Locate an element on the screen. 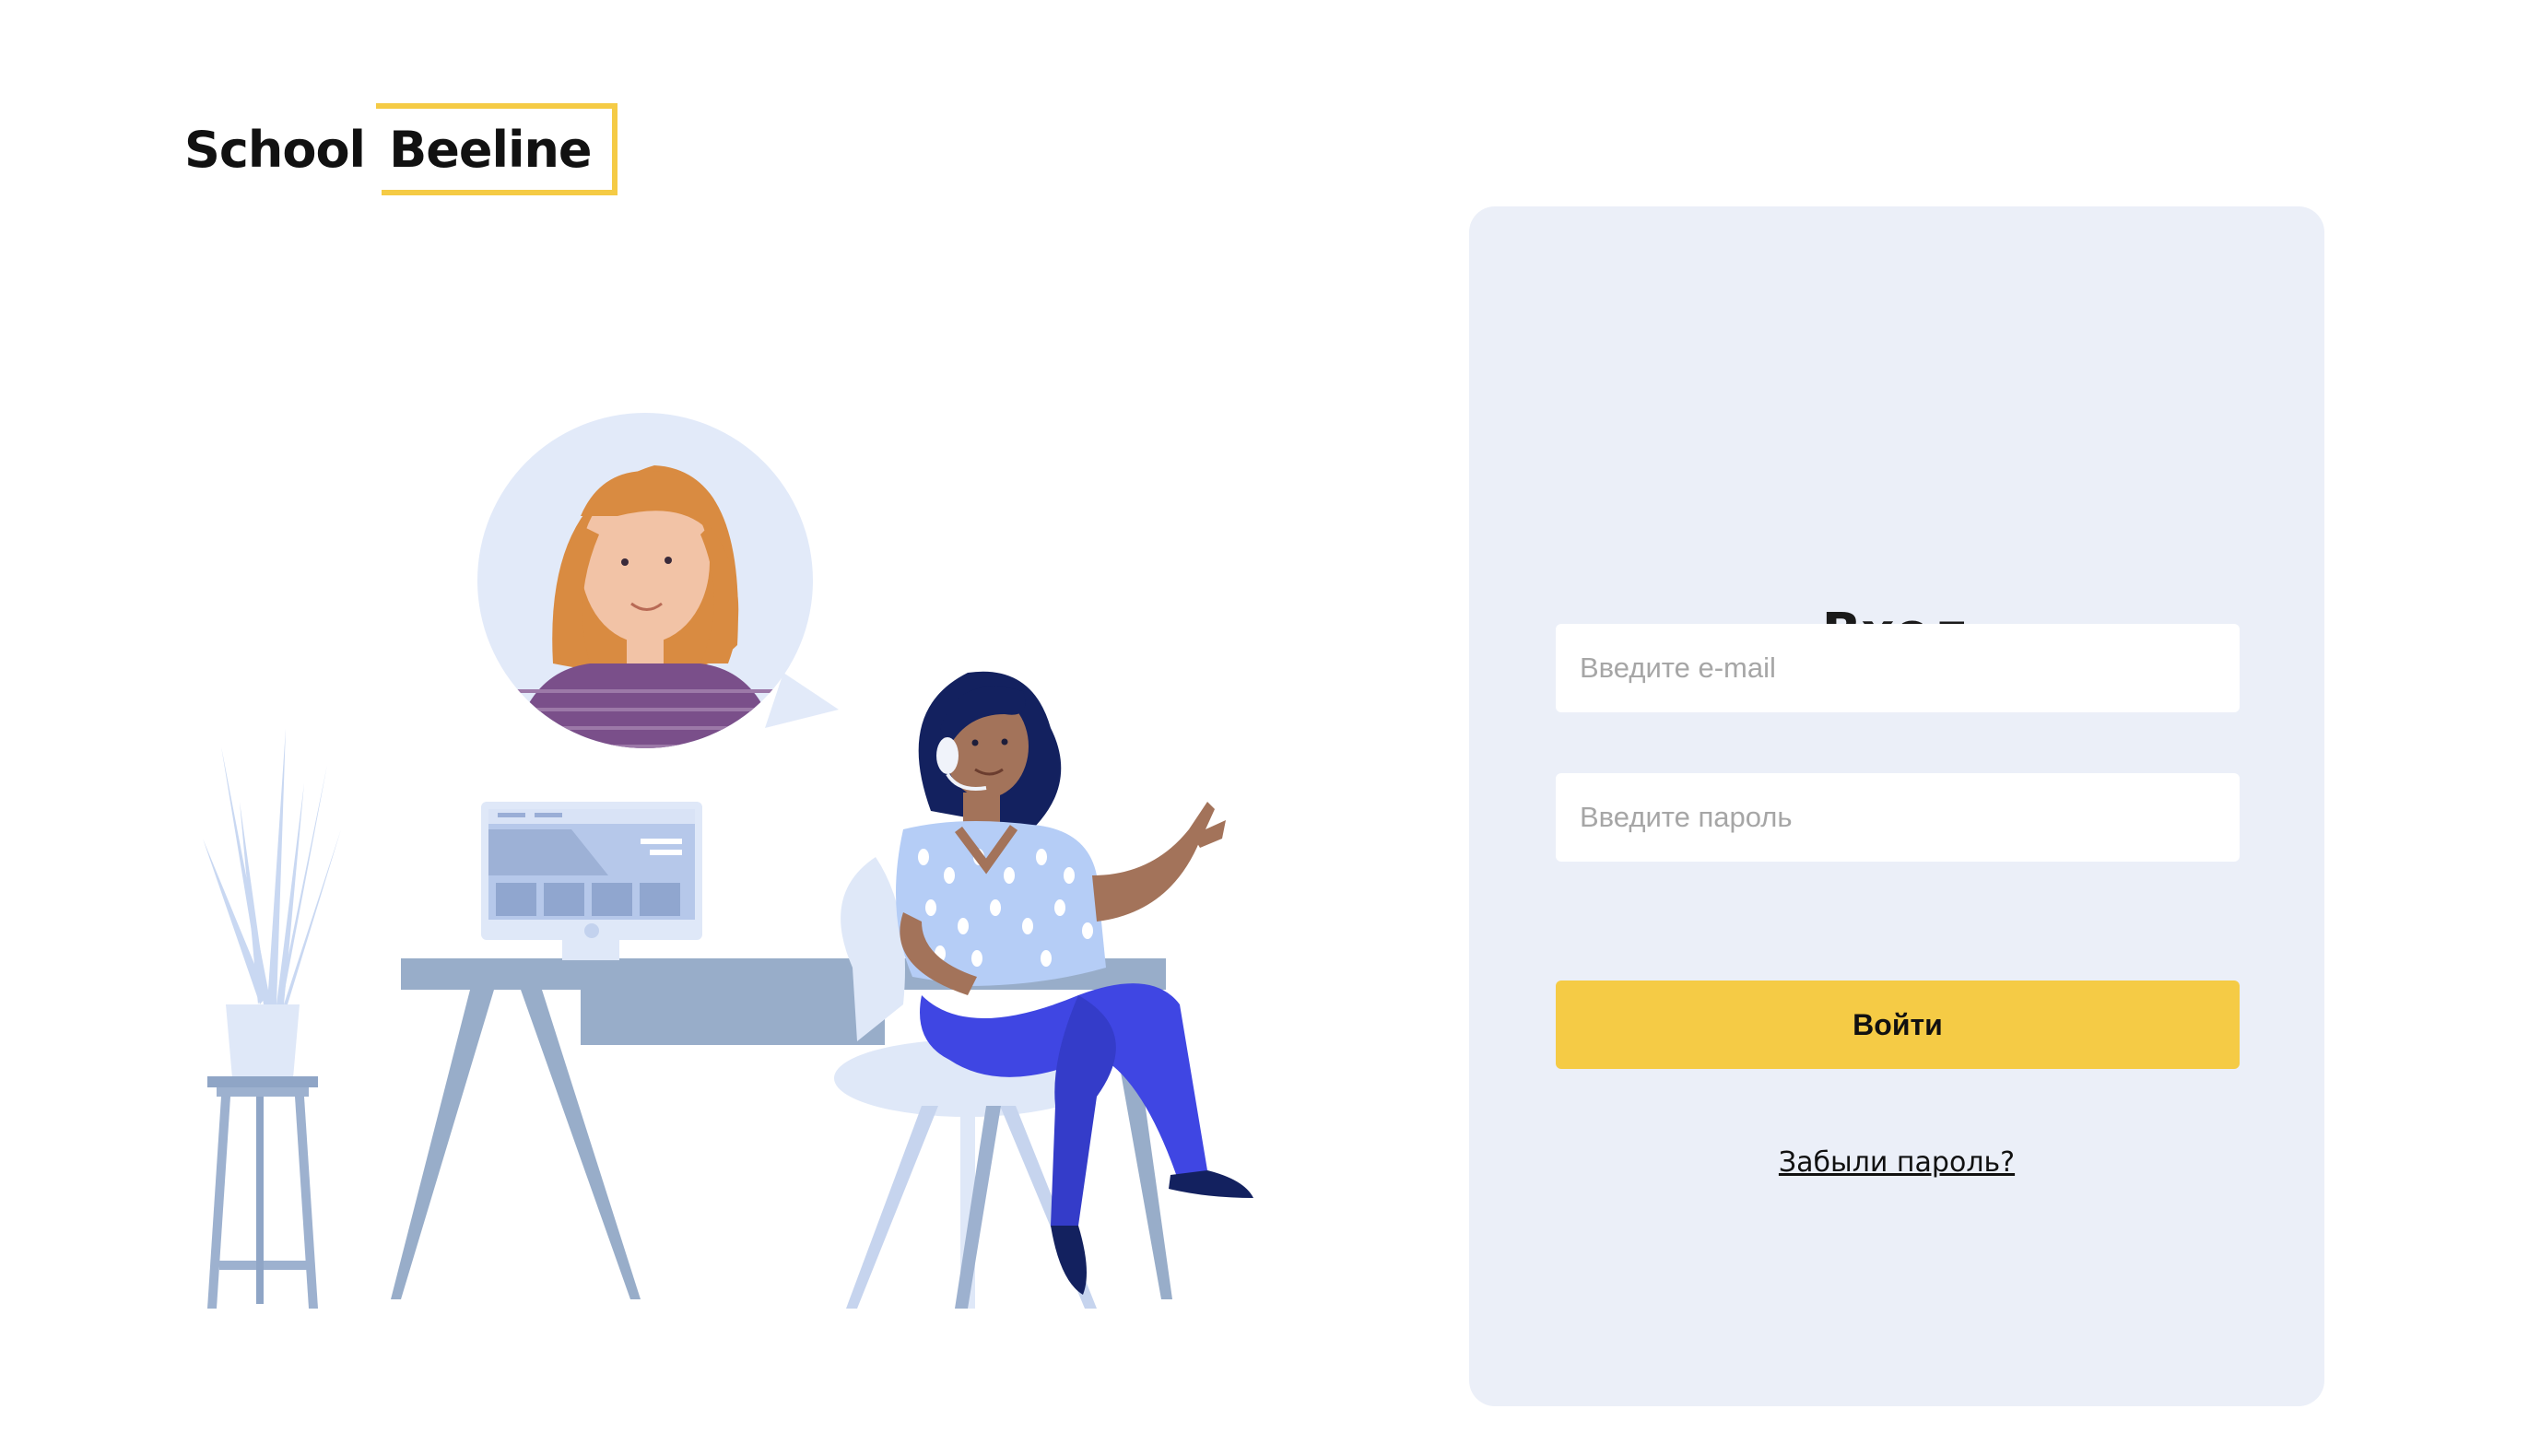  login-button: Войти is located at coordinates (1898, 1024).